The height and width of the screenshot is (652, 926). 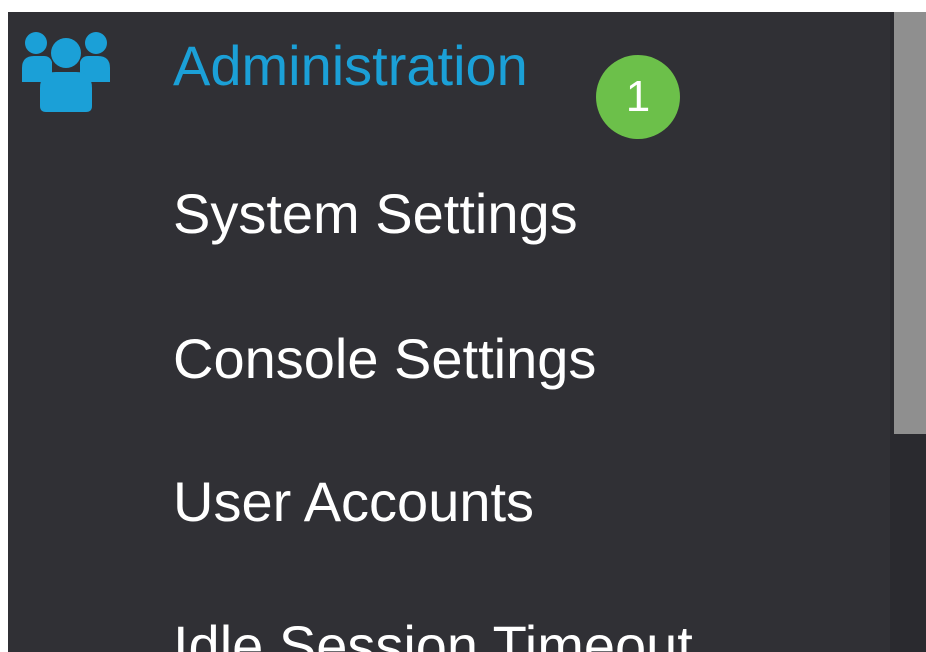 What do you see at coordinates (433, 633) in the screenshot?
I see `menu-item-idle-session-timeout: Idle Session Timeout` at bounding box center [433, 633].